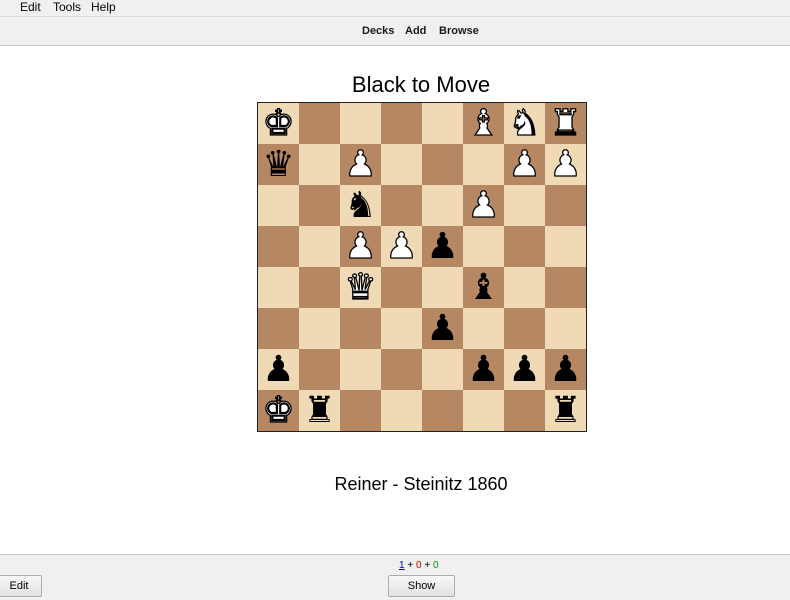 The width and height of the screenshot is (790, 600). I want to click on black-knight-icon: ♞, so click(360, 205).